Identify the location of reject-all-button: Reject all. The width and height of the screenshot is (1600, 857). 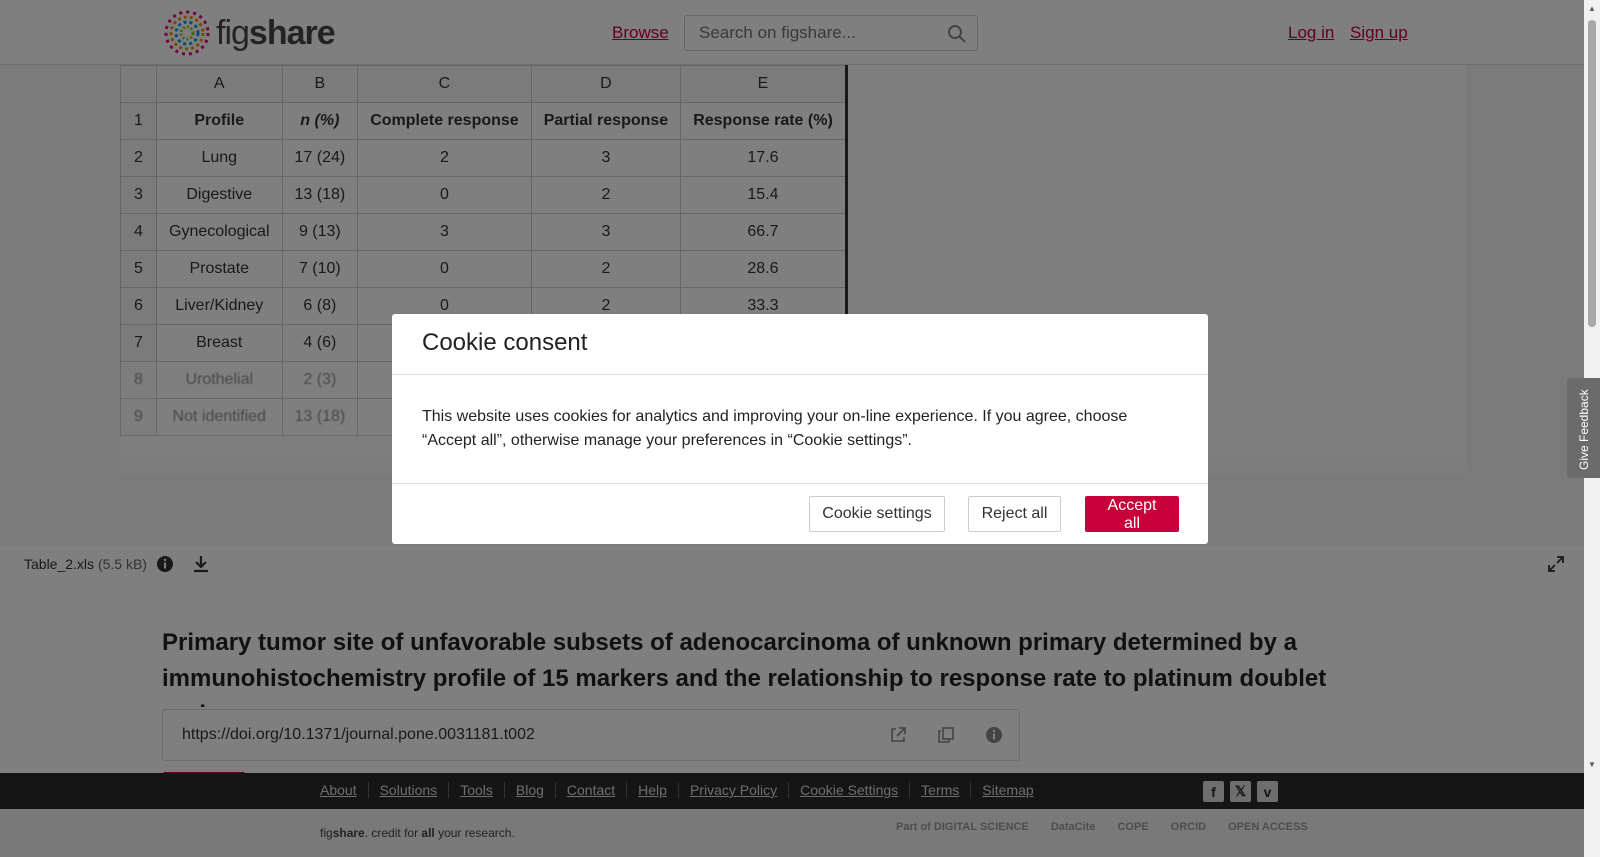
(1014, 514).